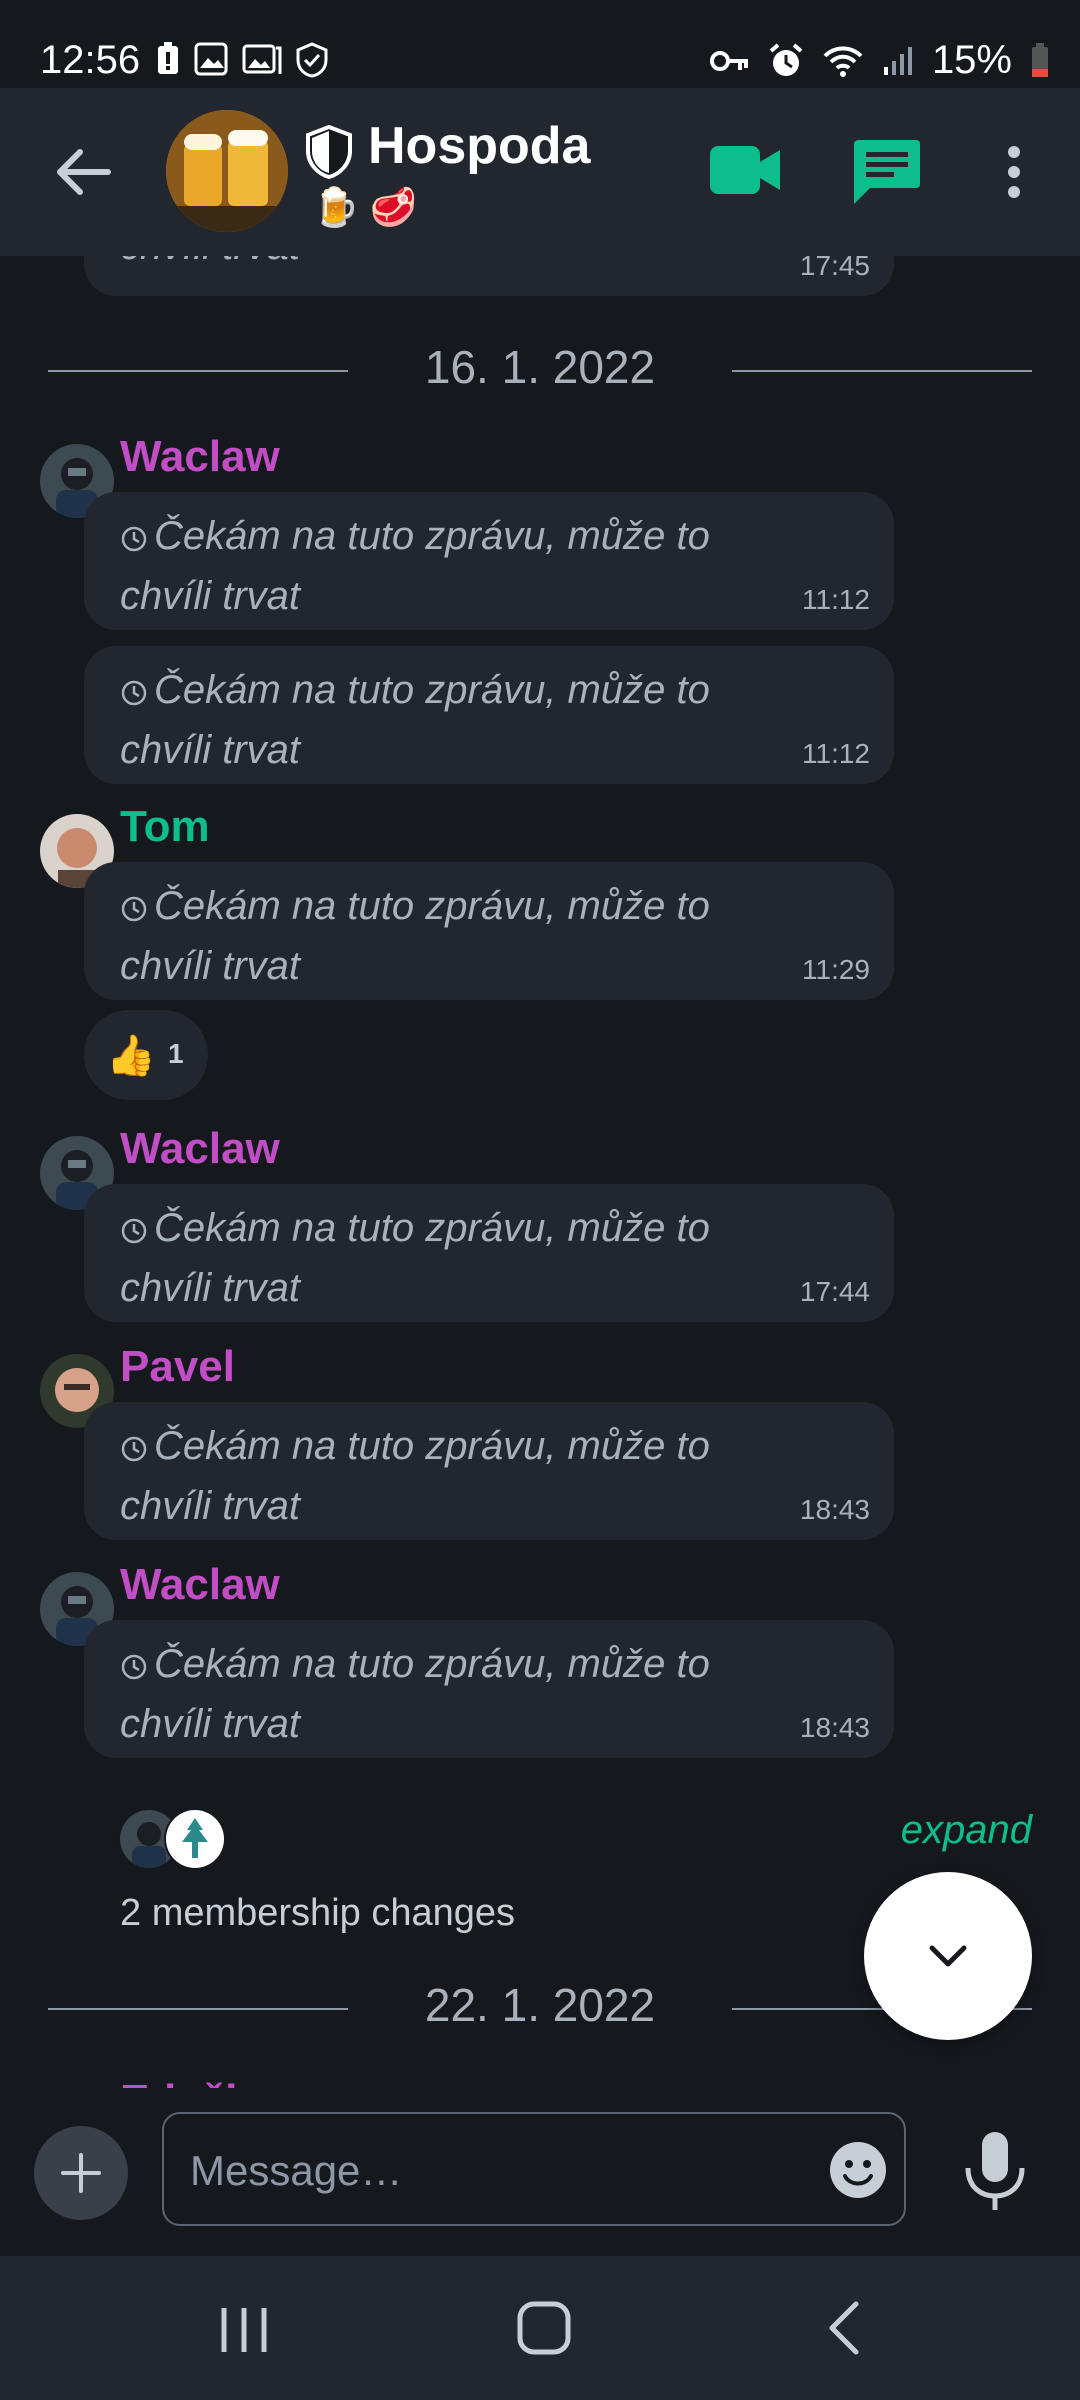 The height and width of the screenshot is (2400, 1080). I want to click on chevron-down-icon, so click(948, 1956).